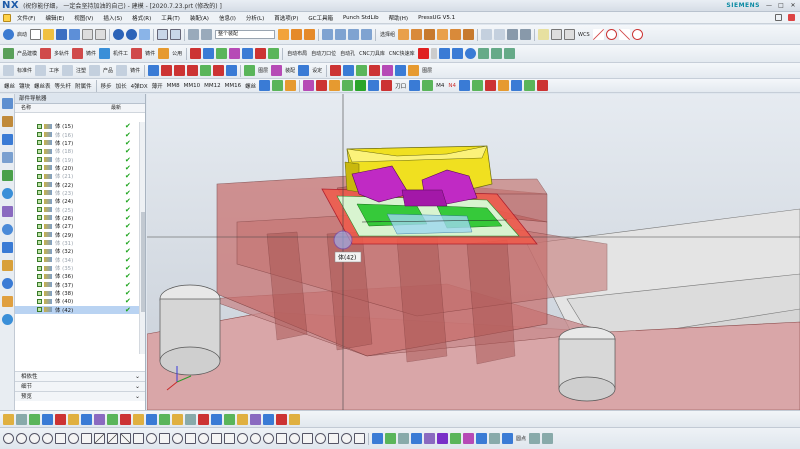  What do you see at coordinates (328, 34) in the screenshot?
I see `view-fit-icon` at bounding box center [328, 34].